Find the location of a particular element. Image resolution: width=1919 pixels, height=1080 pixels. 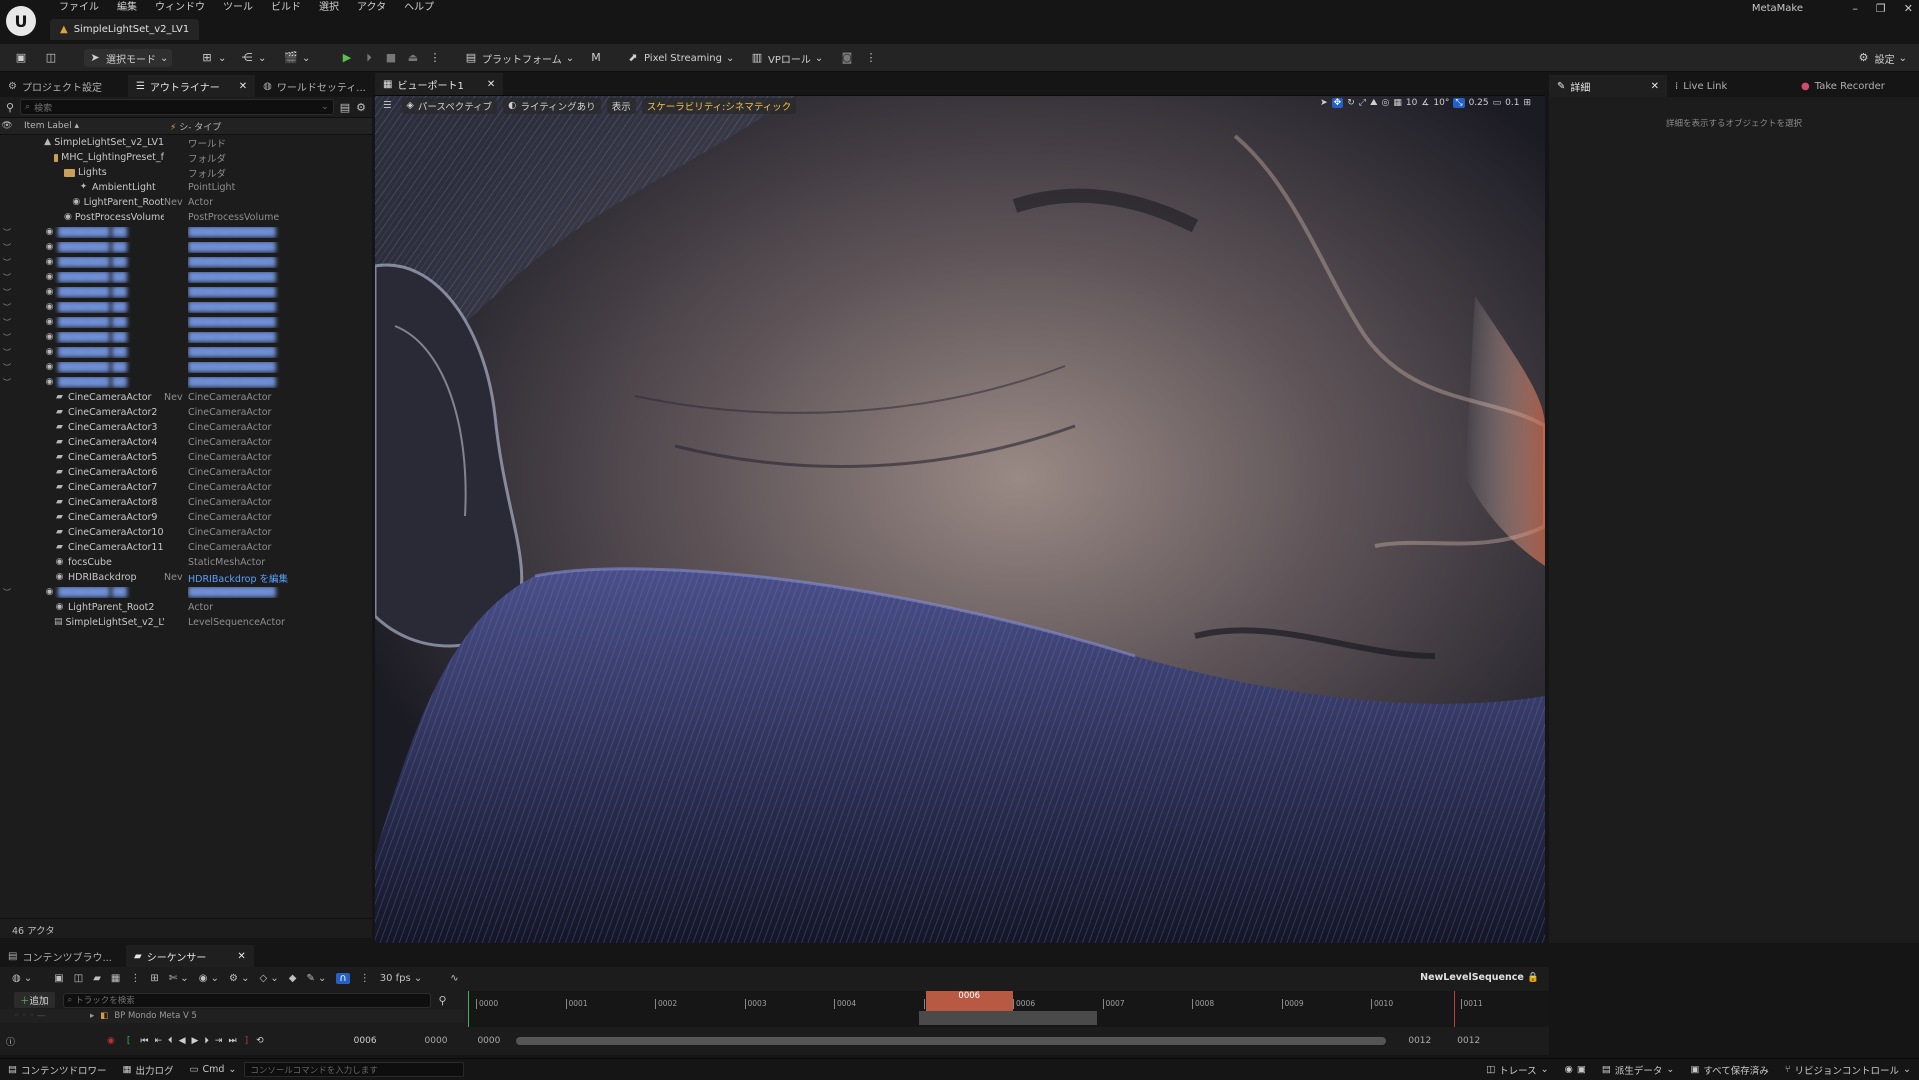

play-options-button: ⋮ is located at coordinates (435, 58).